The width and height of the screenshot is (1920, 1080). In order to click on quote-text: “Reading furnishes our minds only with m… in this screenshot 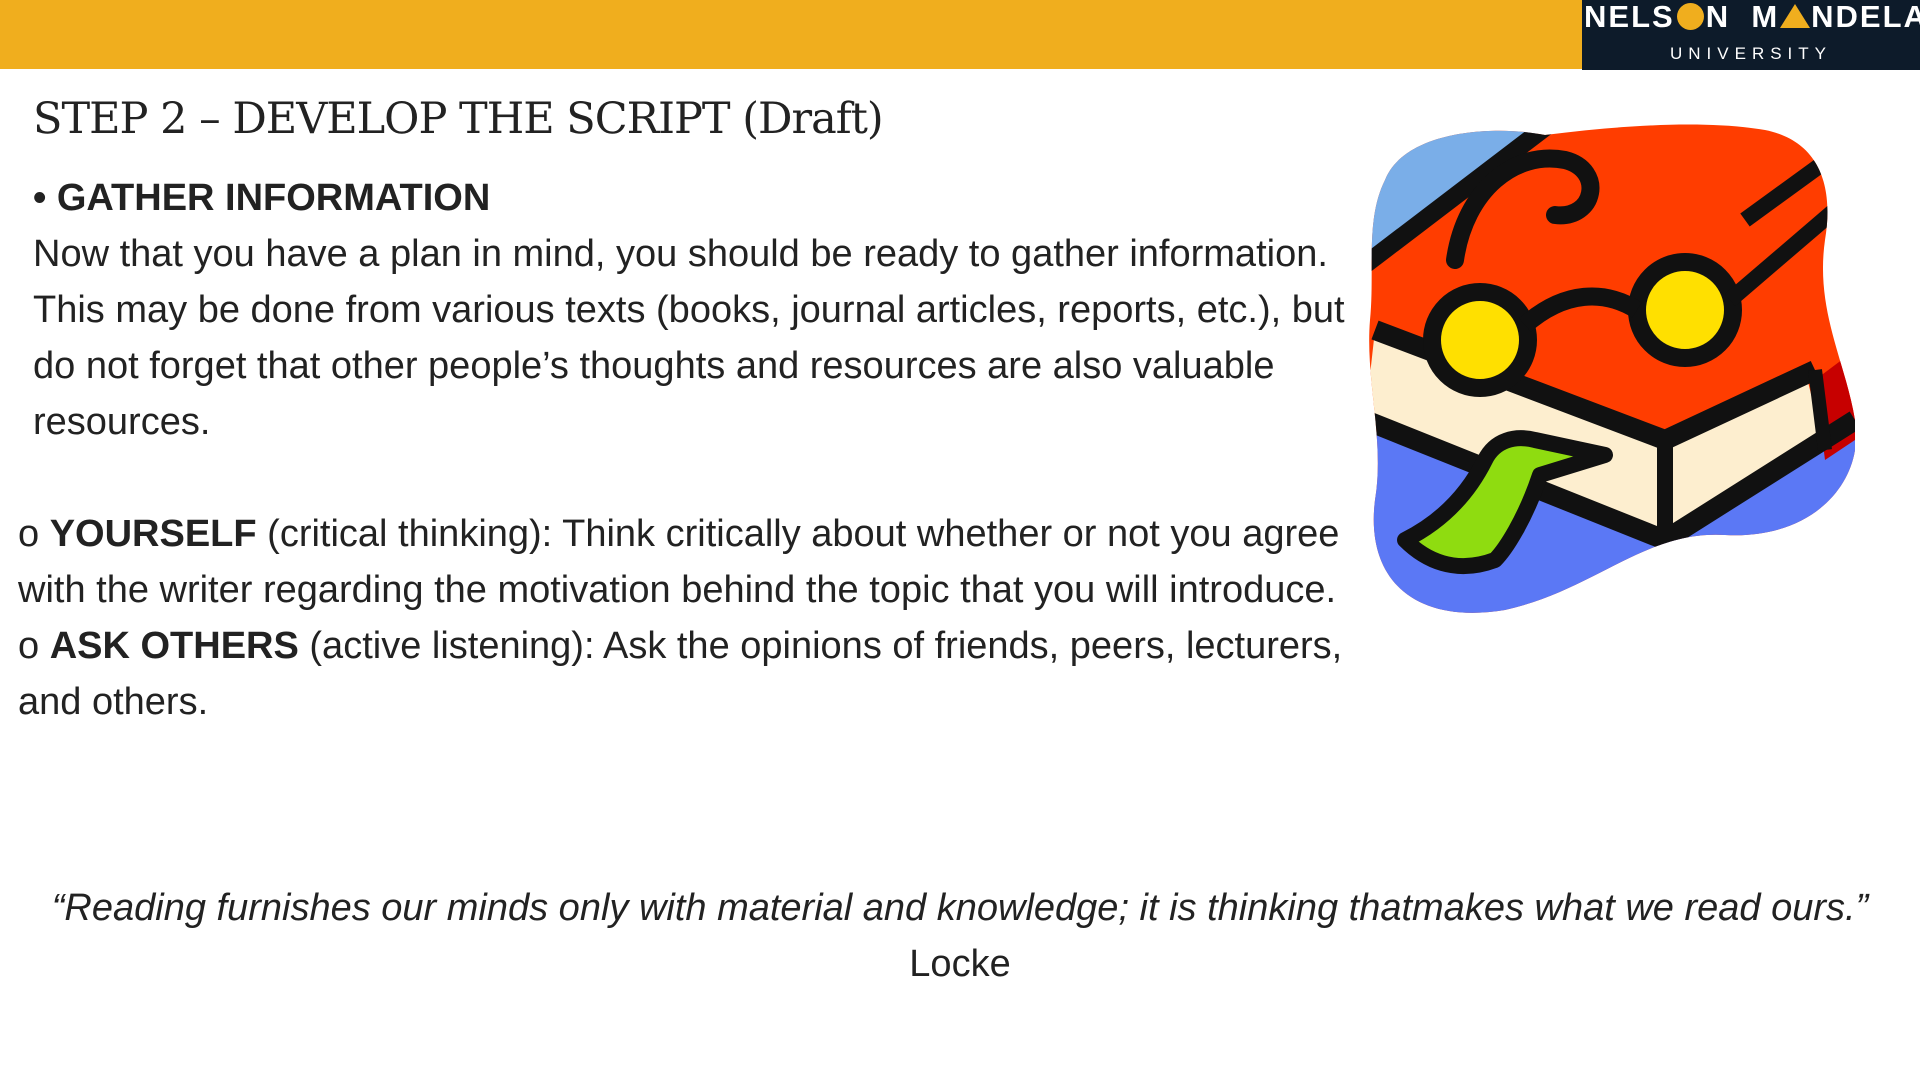, I will do `click(960, 908)`.